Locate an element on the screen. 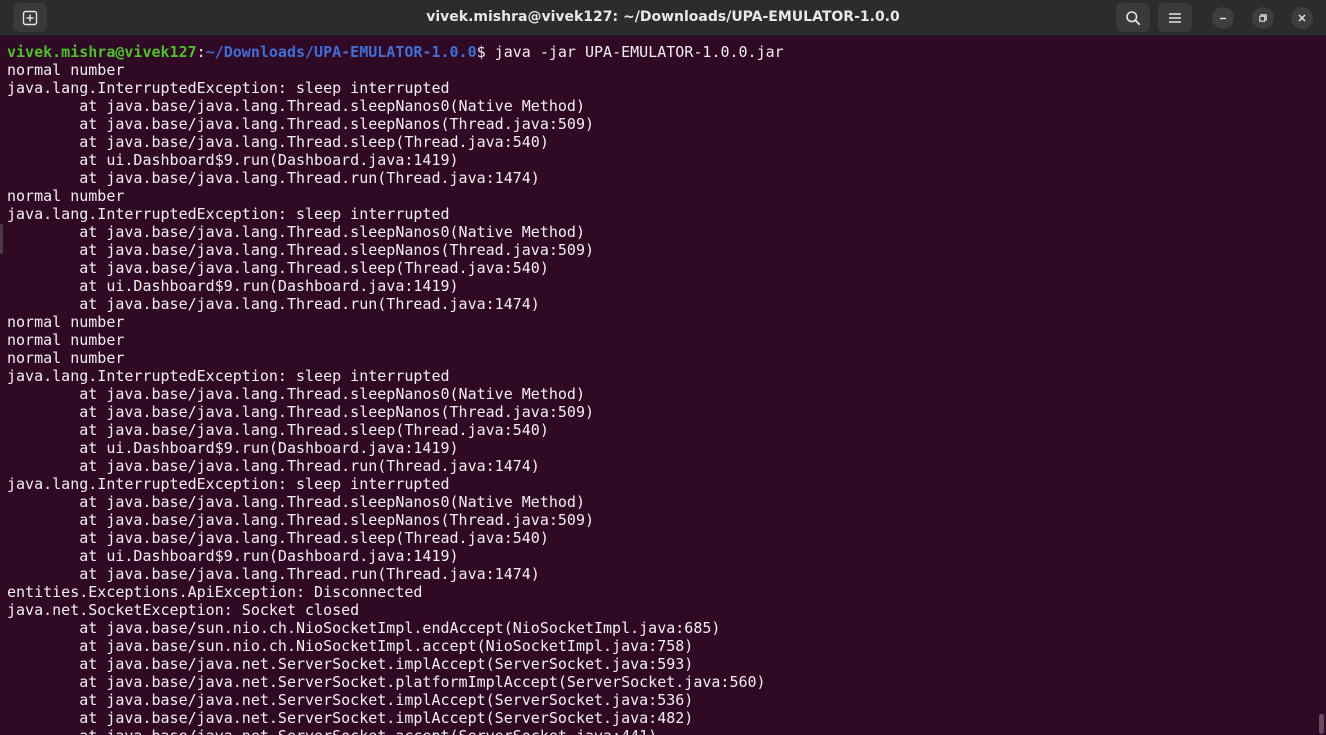  maximize-icon is located at coordinates (1263, 18).